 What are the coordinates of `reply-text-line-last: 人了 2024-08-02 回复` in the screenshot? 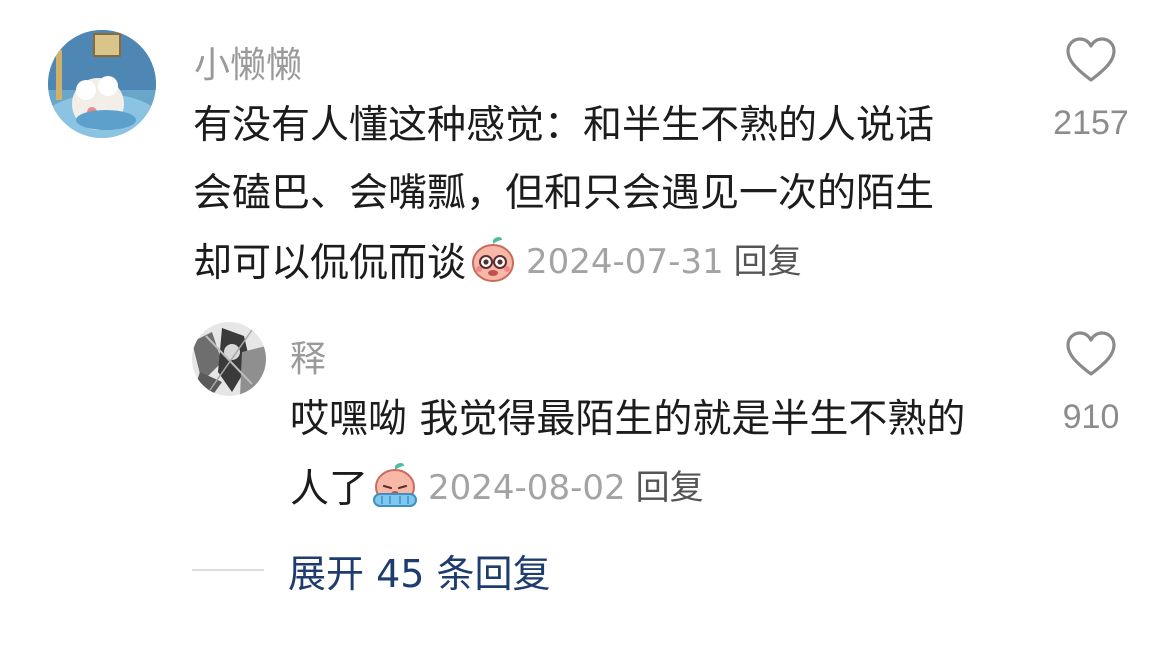 It's located at (660, 489).